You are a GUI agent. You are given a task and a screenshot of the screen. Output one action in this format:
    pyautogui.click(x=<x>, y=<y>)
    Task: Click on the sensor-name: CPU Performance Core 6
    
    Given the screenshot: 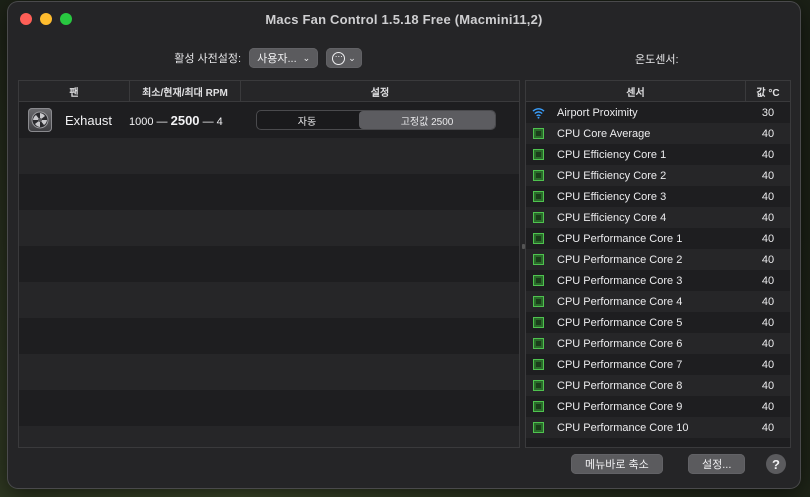 What is the action you would take?
    pyautogui.click(x=620, y=343)
    